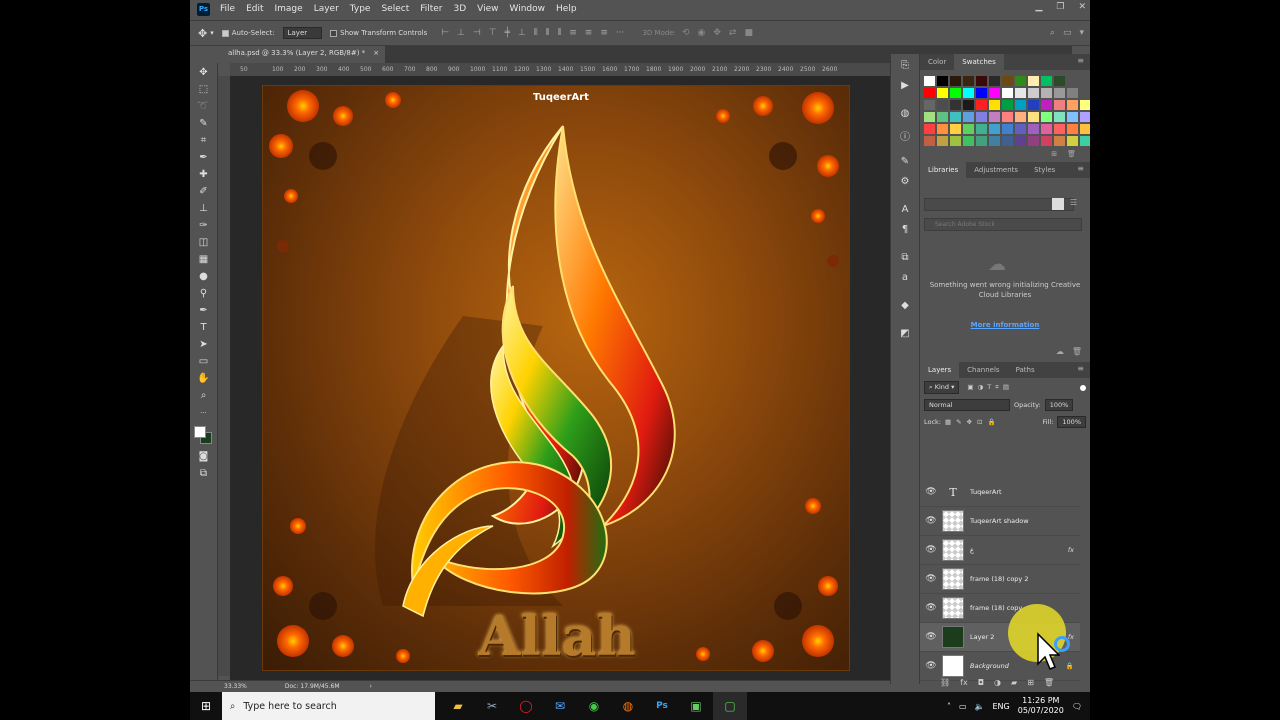 This screenshot has height=720, width=1280. Describe the element at coordinates (981, 682) in the screenshot. I see `add-mask-icon: ◘` at that location.